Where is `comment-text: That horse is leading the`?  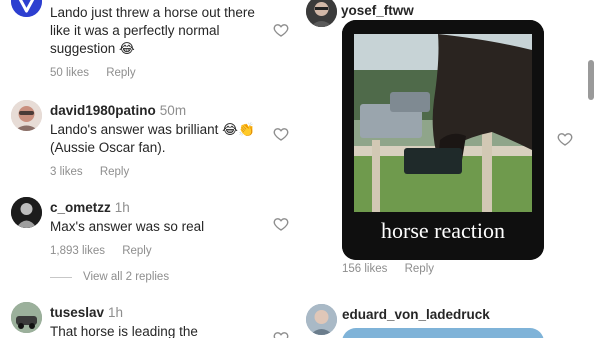 comment-text: That horse is leading the is located at coordinates (124, 331).